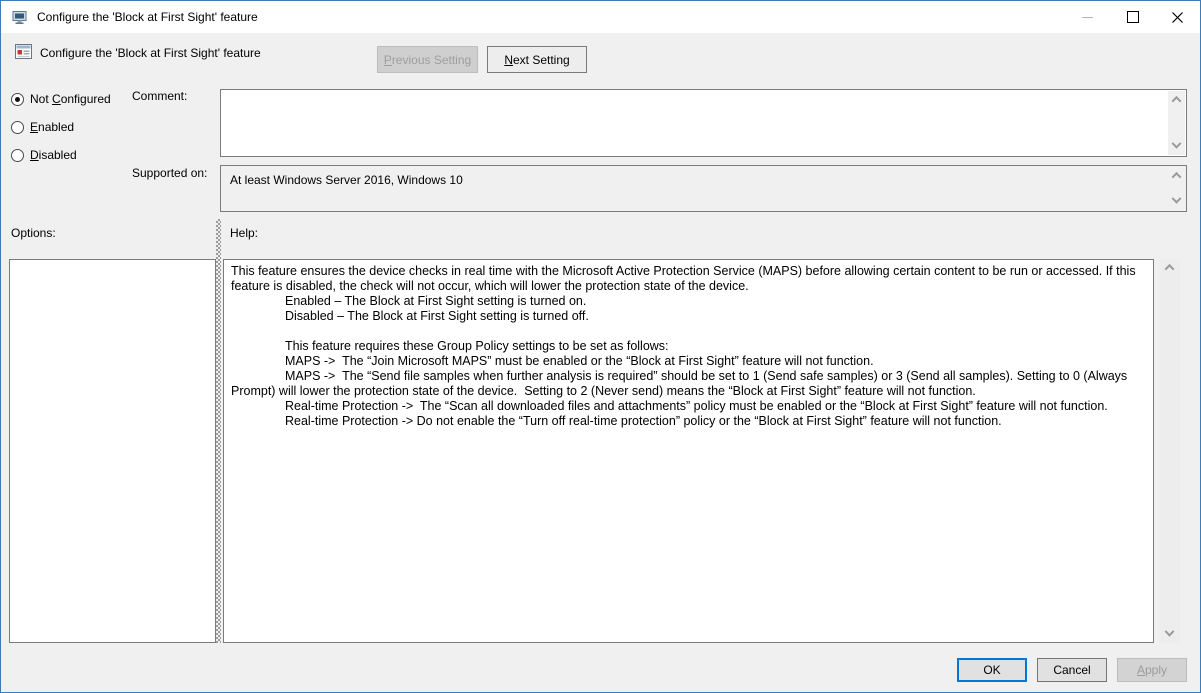 The width and height of the screenshot is (1201, 693). Describe the element at coordinates (537, 59) in the screenshot. I see `next-setting-button: Next Setting` at that location.